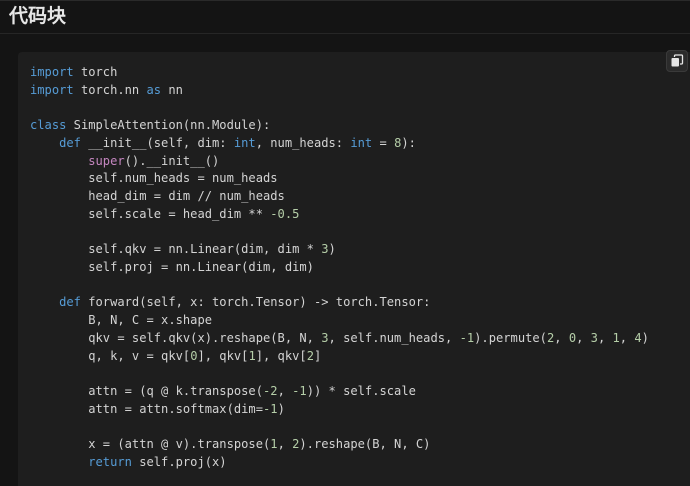  What do you see at coordinates (339, 179) in the screenshot?
I see `code-line: self.num_heads = num_heads` at bounding box center [339, 179].